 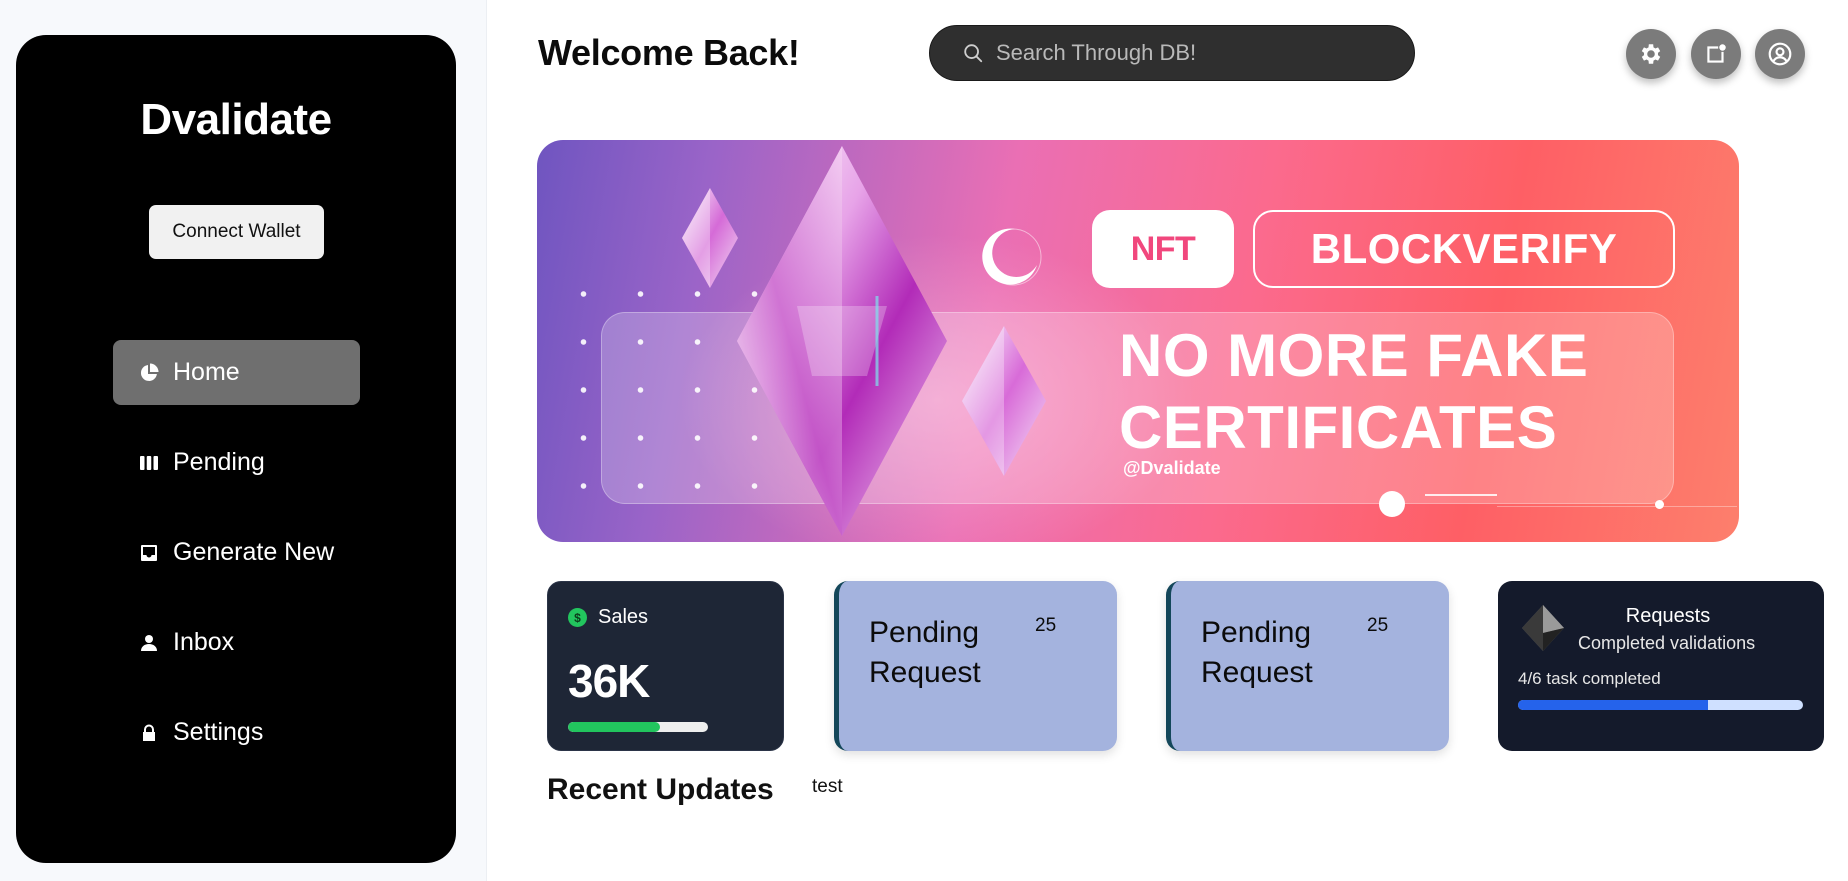 I want to click on blockverify-badge: BLOCKVERIFY, so click(x=1464, y=249).